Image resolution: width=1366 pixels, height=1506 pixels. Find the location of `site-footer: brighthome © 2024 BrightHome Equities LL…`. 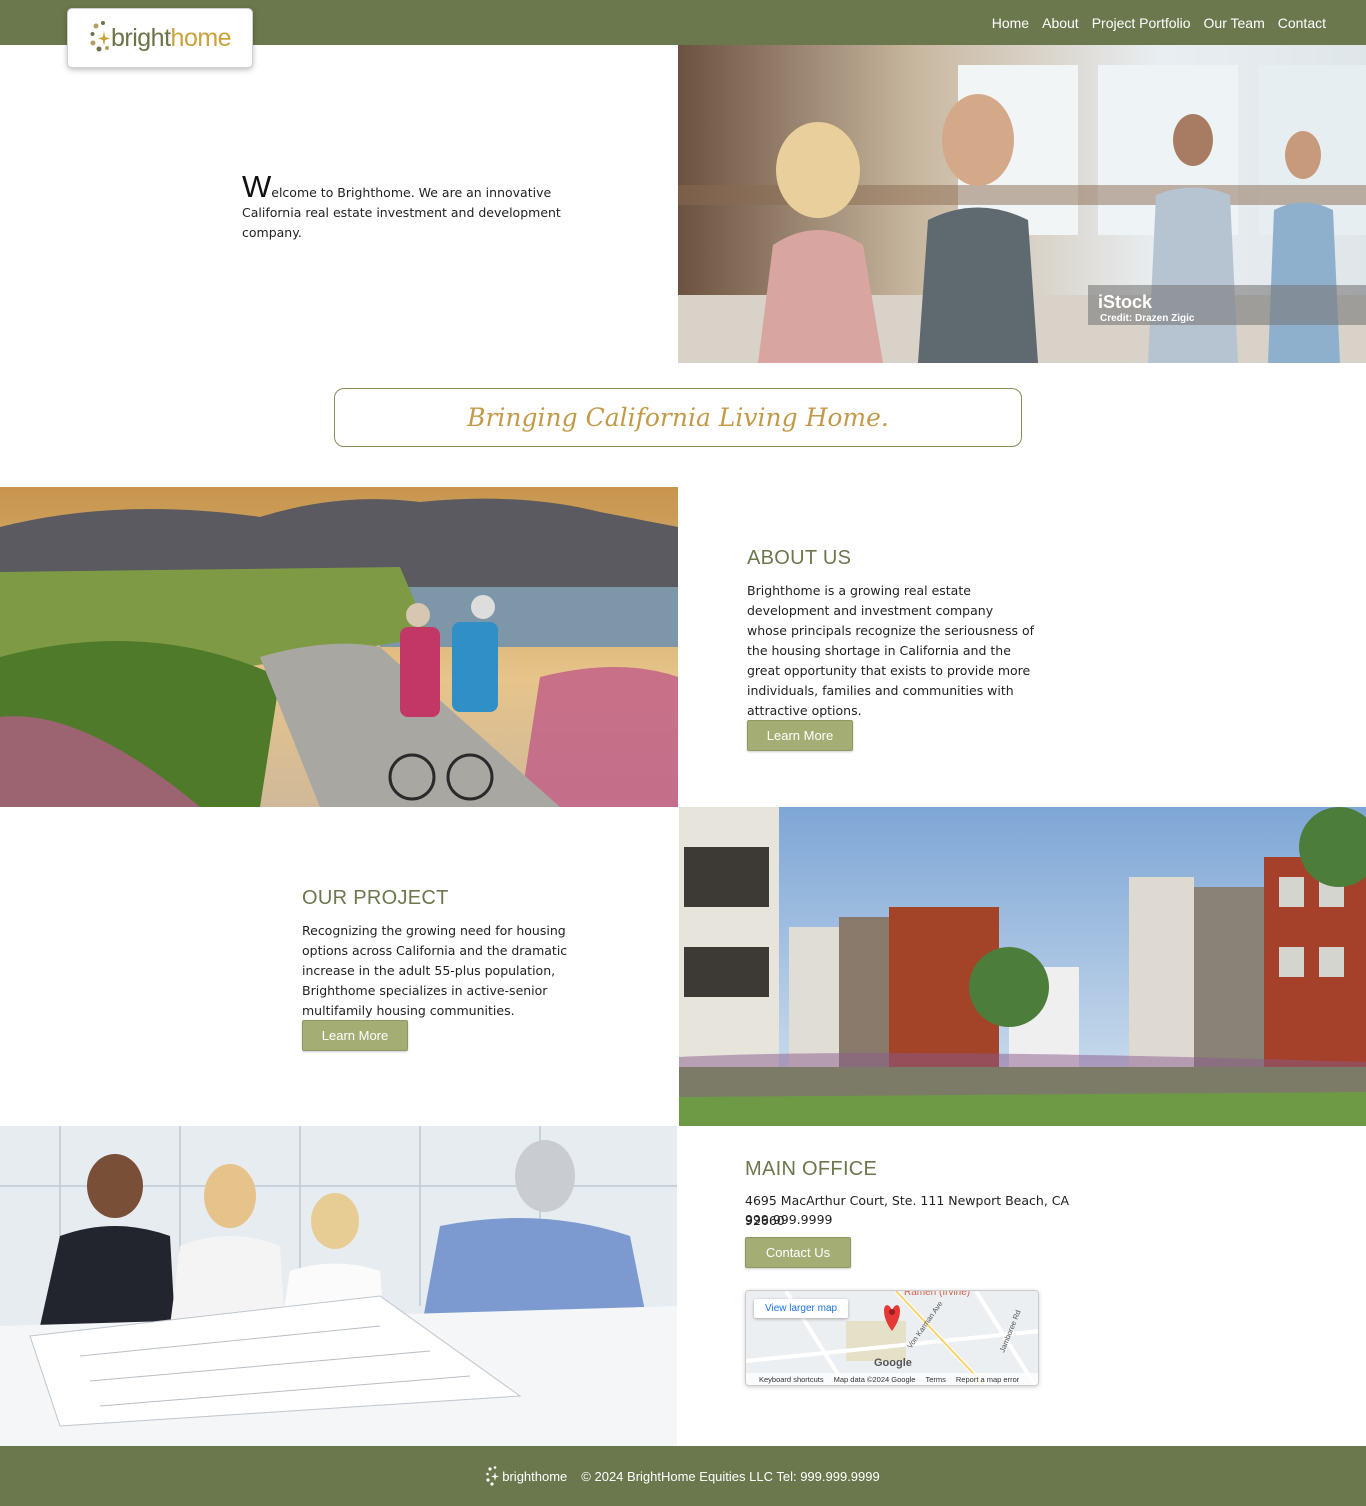

site-footer: brighthome © 2024 BrightHome Equities LL… is located at coordinates (683, 1476).